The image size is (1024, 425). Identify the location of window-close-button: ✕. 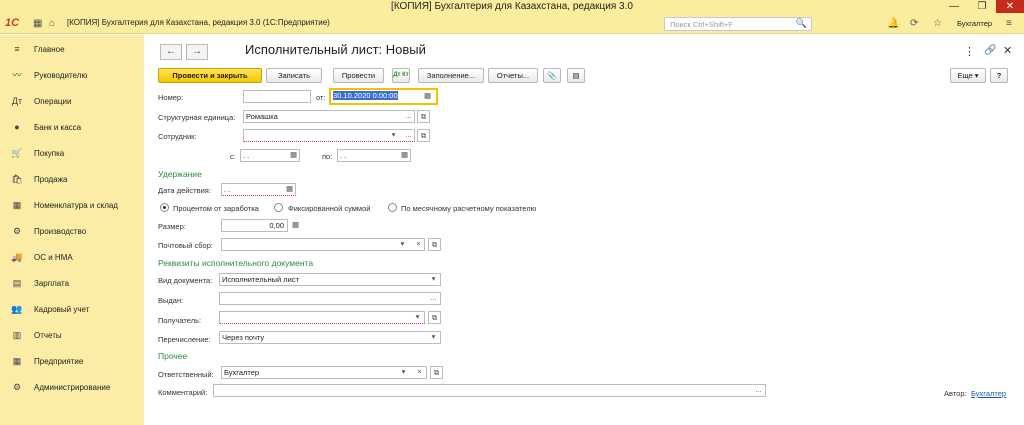
(1010, 6).